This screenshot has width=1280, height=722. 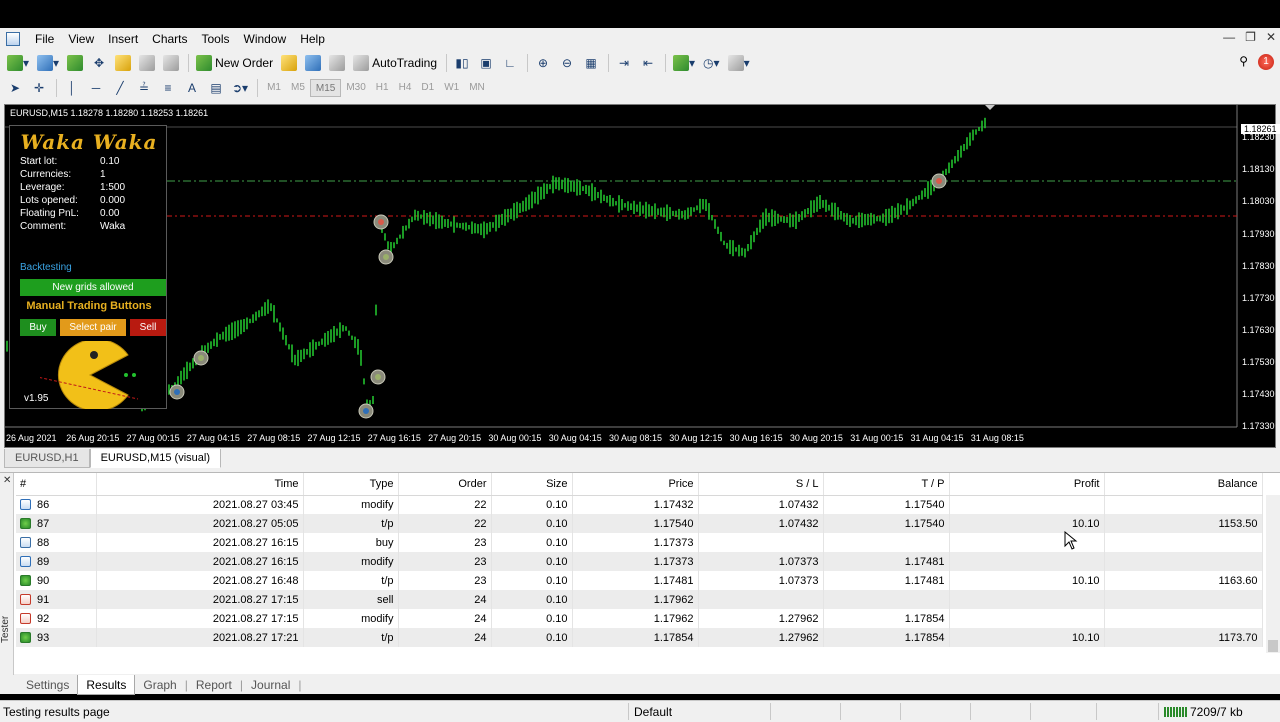 What do you see at coordinates (106, 685) in the screenshot?
I see `tester-tab-results: Results` at bounding box center [106, 685].